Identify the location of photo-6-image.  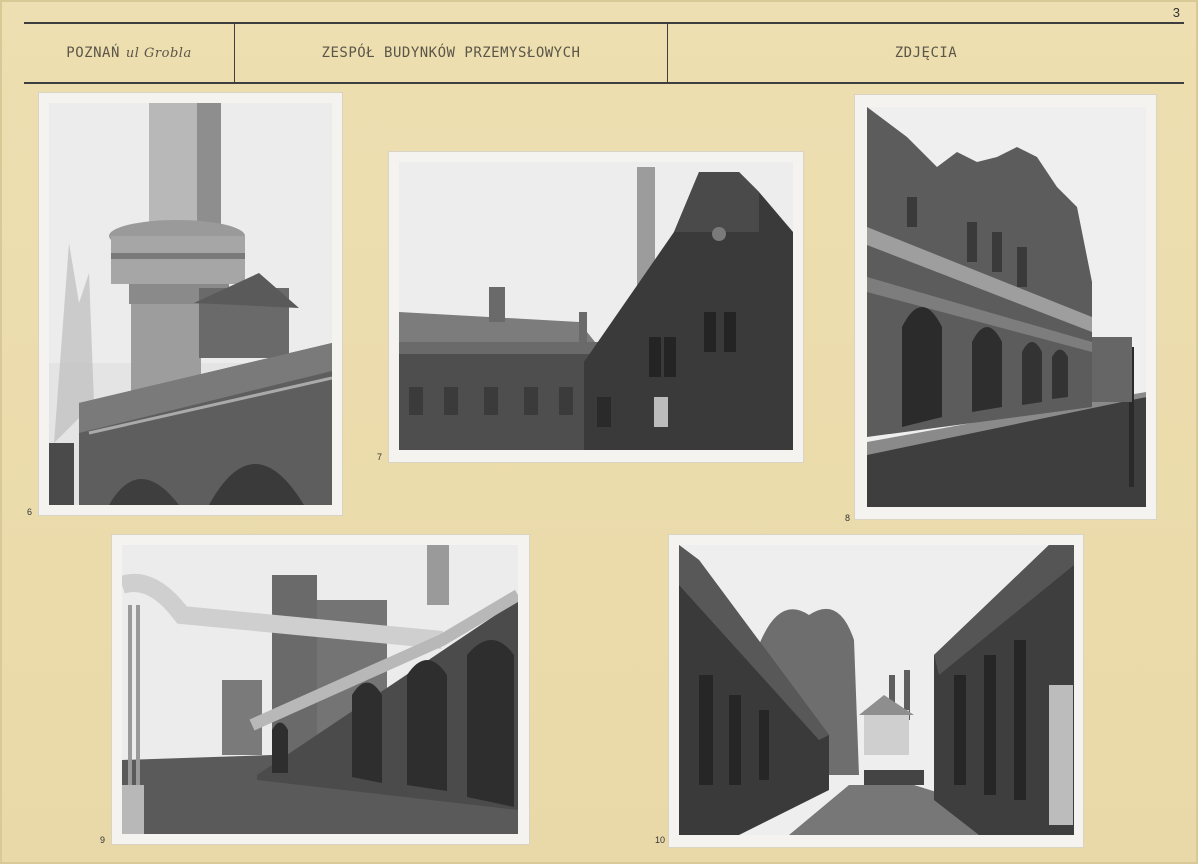
(190, 304).